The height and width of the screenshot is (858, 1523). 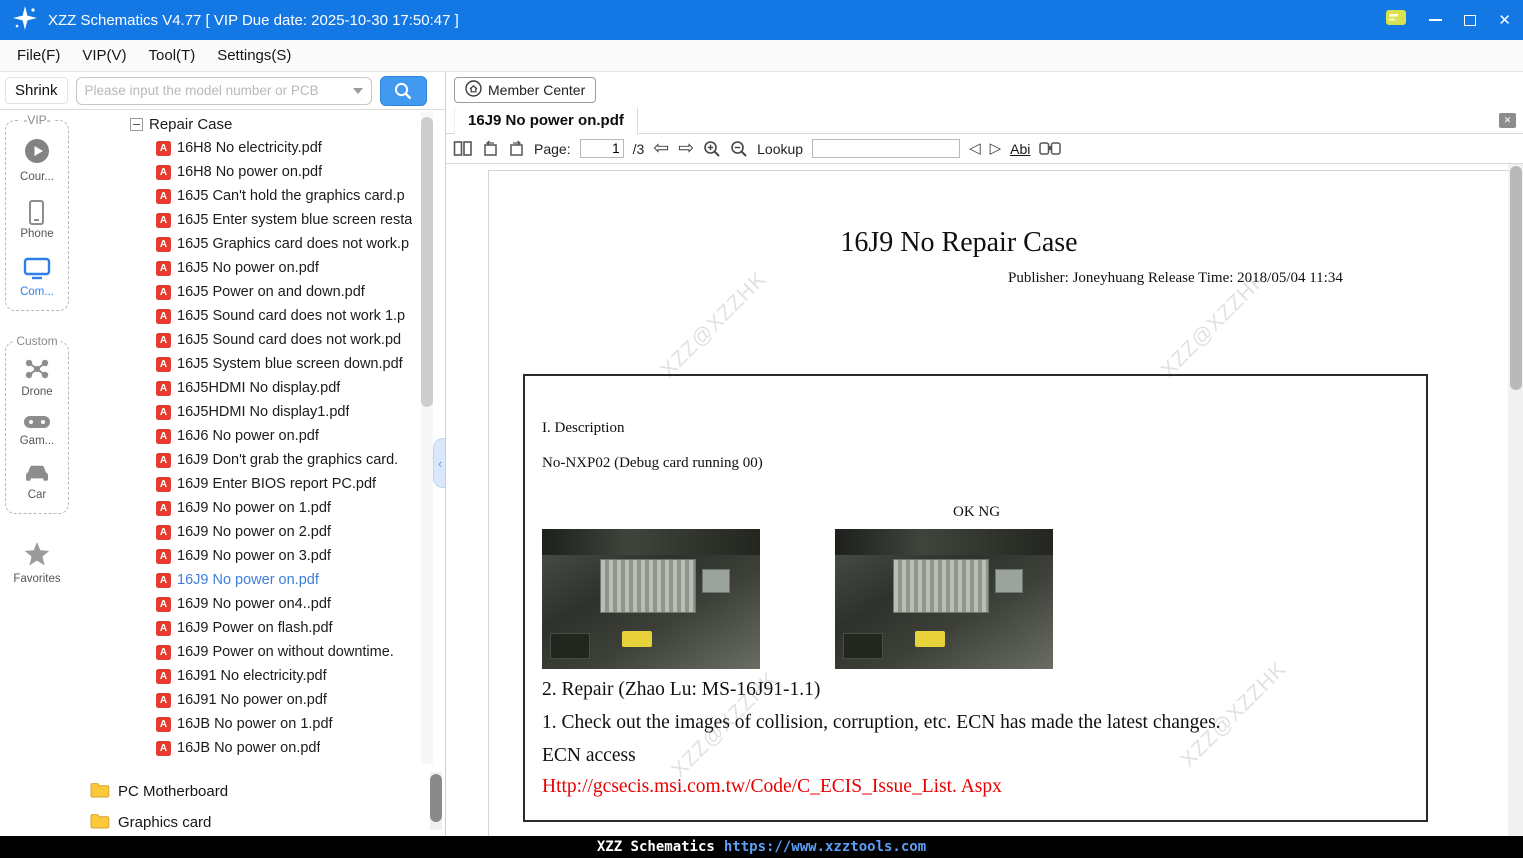 I want to click on tree-item-pdf: 16H8 No power on.pdf, so click(x=259, y=172).